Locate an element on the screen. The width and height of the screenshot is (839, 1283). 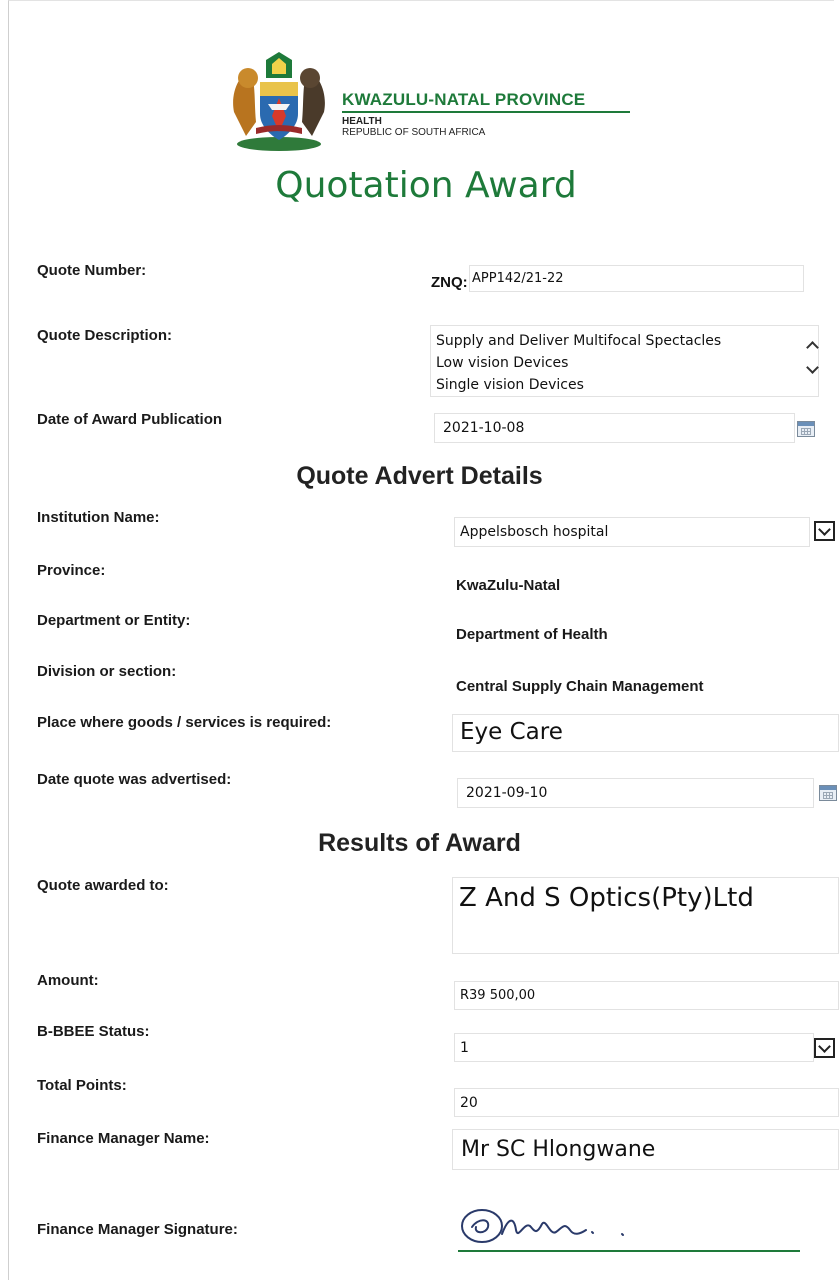
award-date-field: 2021-10-08 is located at coordinates (614, 428).